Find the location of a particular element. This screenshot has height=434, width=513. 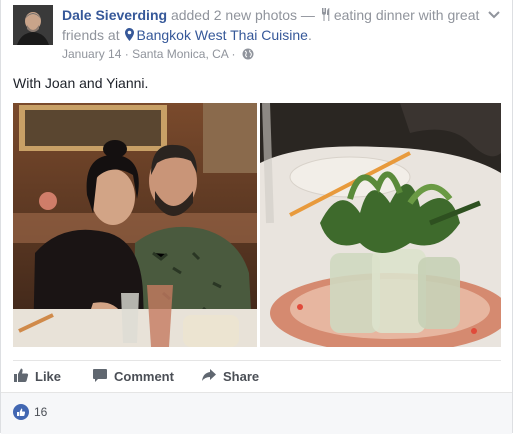

action-bar: Like Comment Share is located at coordinates (257, 375).